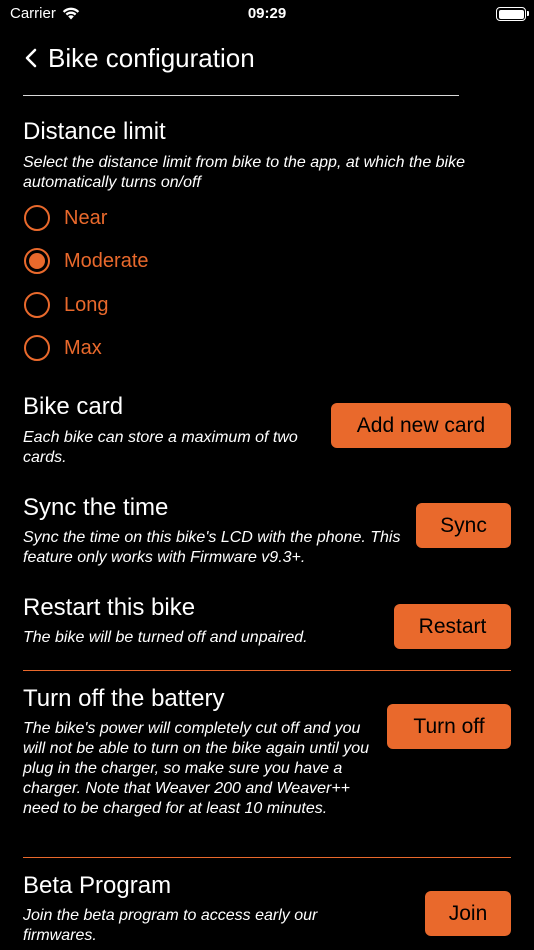 The height and width of the screenshot is (950, 534). Describe the element at coordinates (151, 57) in the screenshot. I see `page-title: Bike configuration` at that location.